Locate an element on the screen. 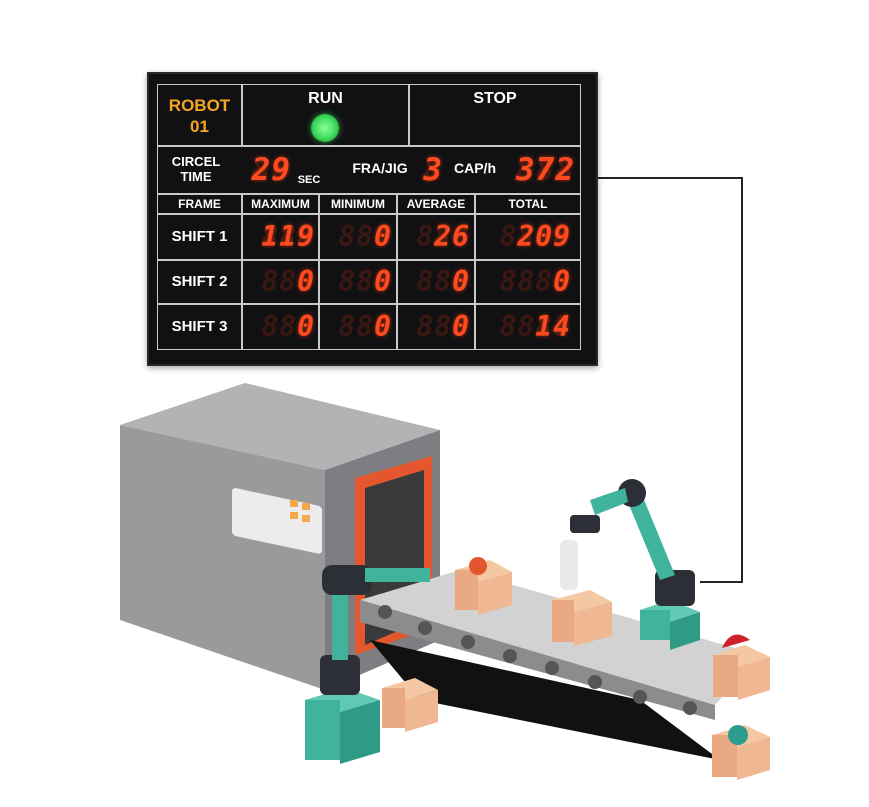 This screenshot has width=869, height=807. shift-3-total: 14 is located at coordinates (553, 326).